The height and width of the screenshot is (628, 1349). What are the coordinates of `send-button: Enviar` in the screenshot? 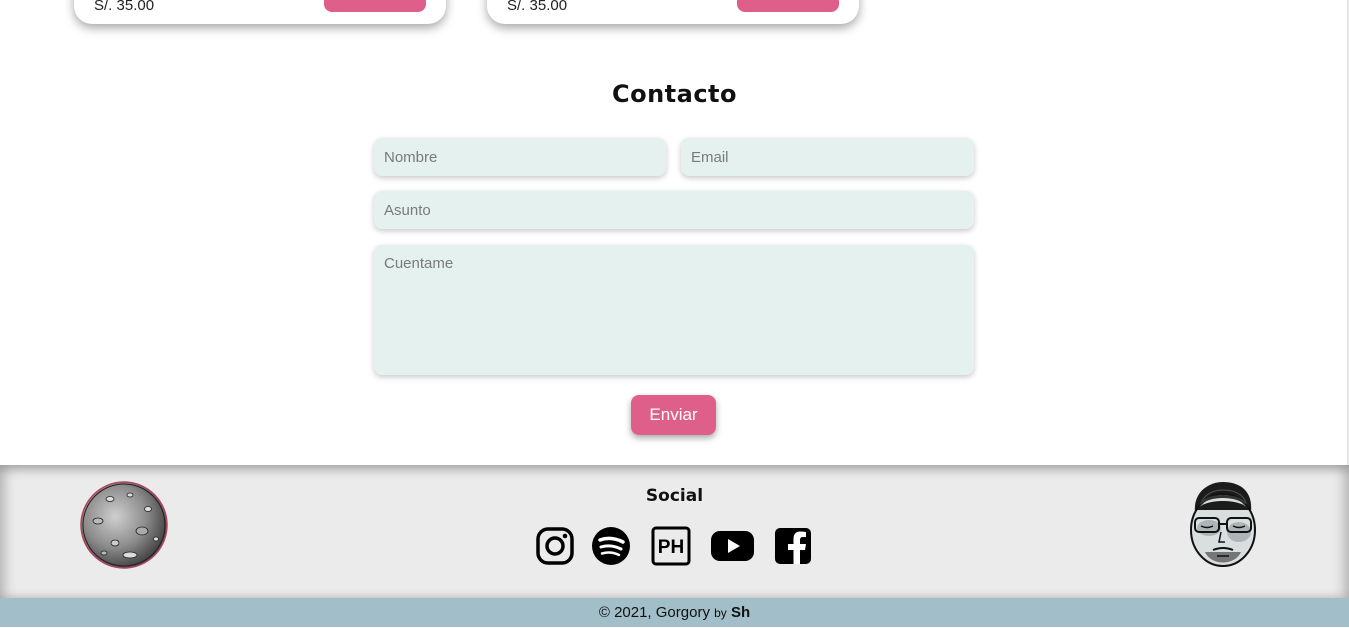 It's located at (673, 415).